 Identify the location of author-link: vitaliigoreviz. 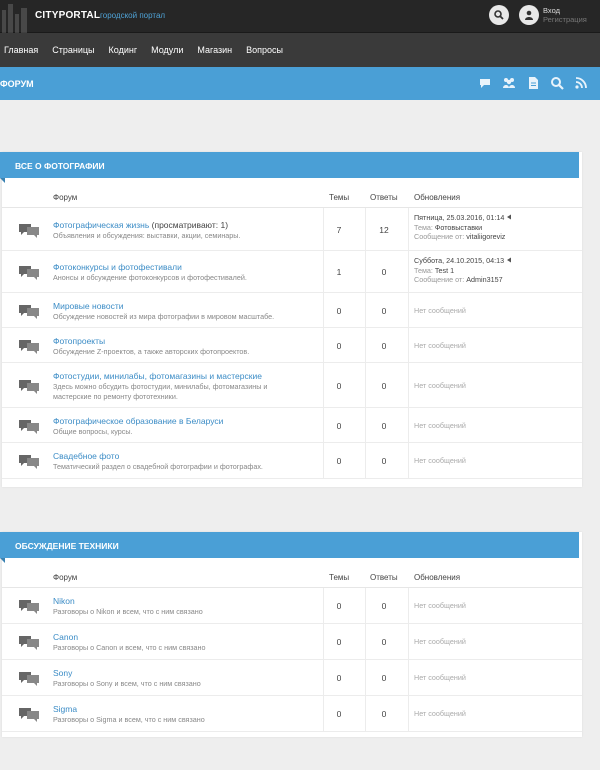
(485, 236).